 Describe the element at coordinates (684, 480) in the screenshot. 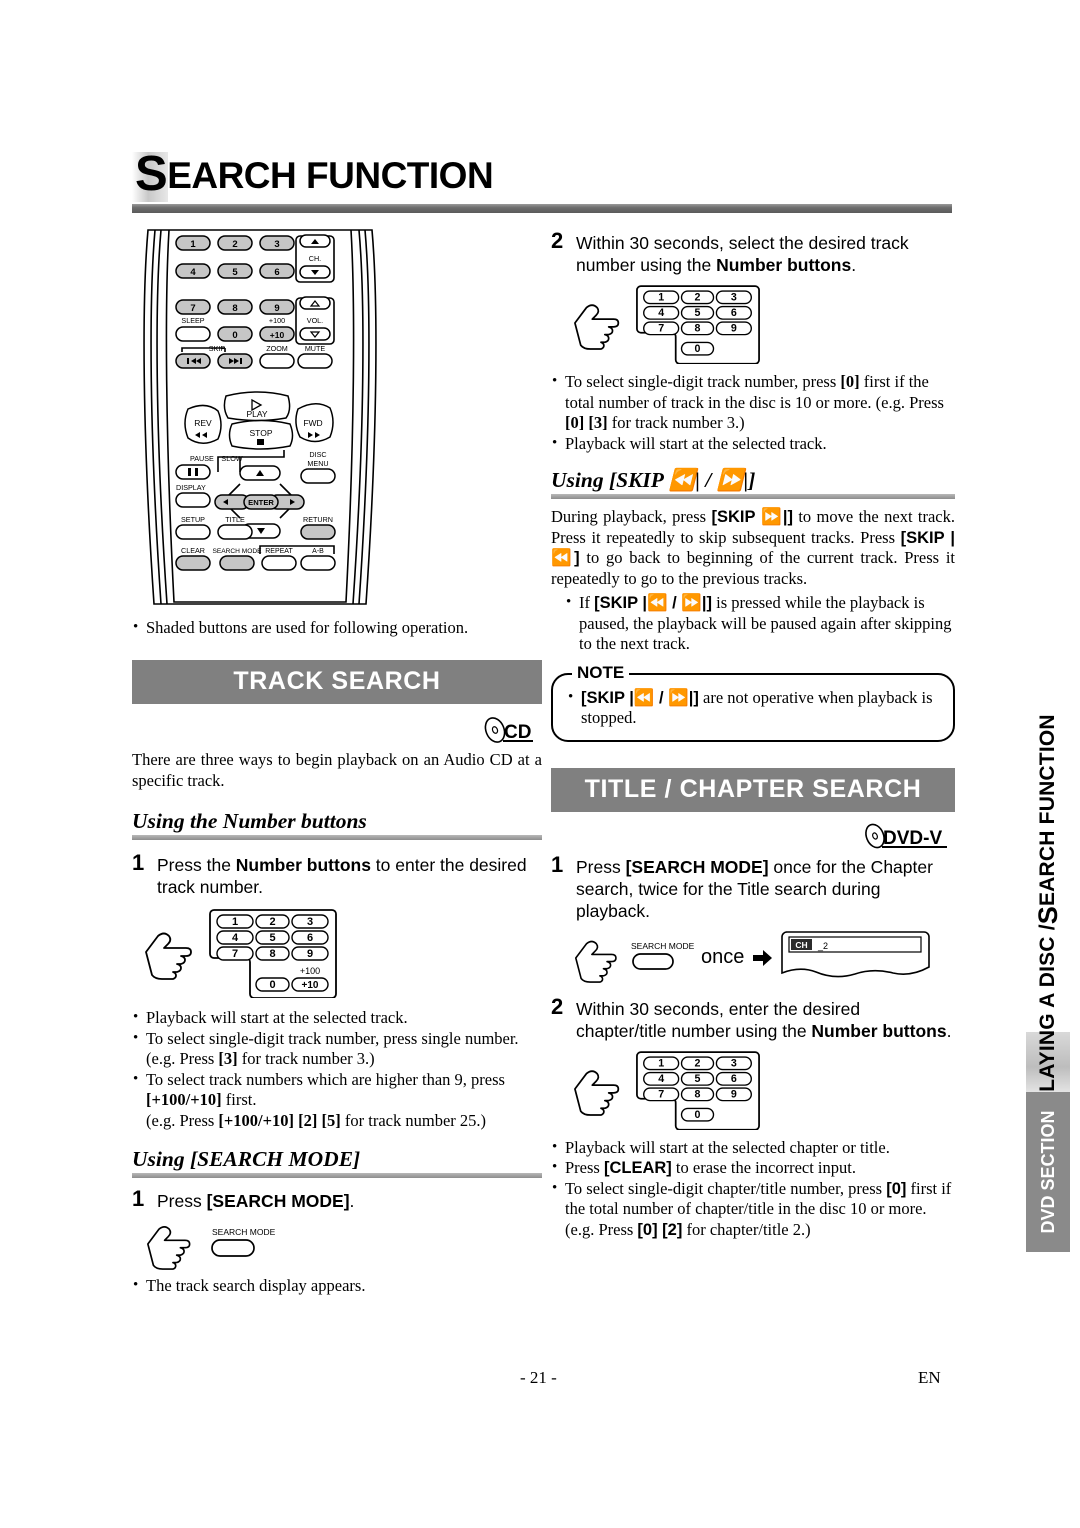

I see `skip-prev-icon: ⏪|` at that location.